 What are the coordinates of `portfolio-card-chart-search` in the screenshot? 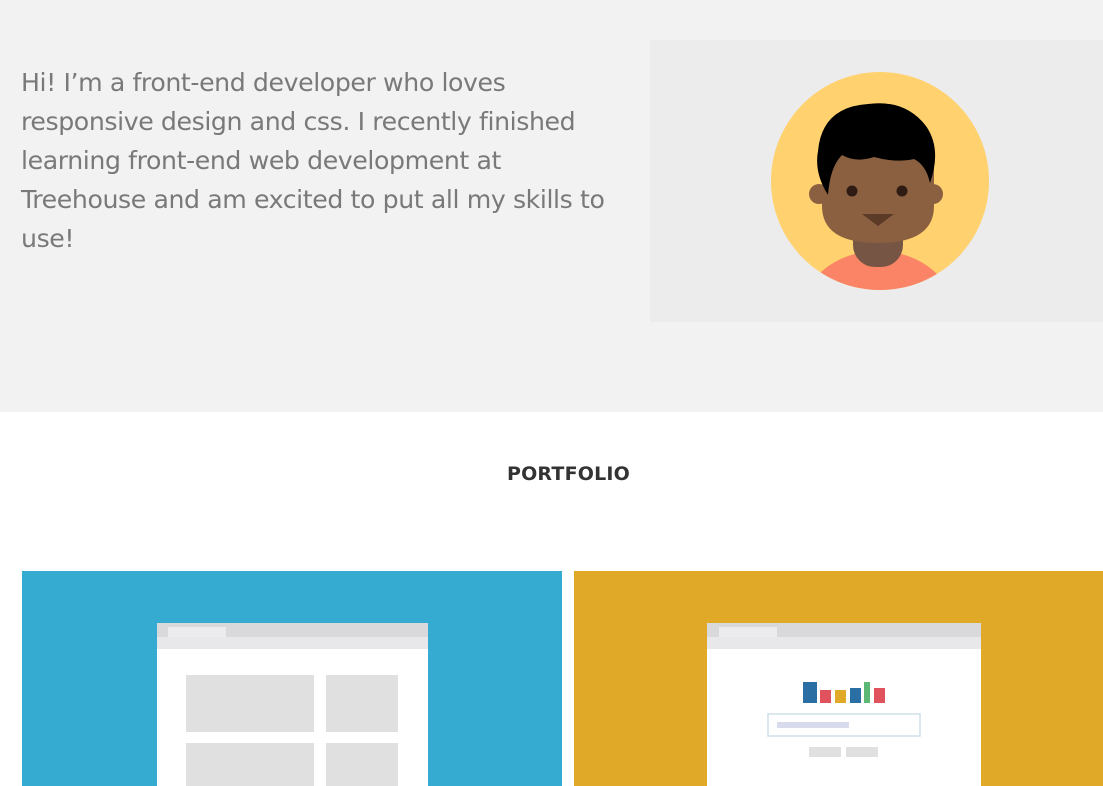 It's located at (838, 678).